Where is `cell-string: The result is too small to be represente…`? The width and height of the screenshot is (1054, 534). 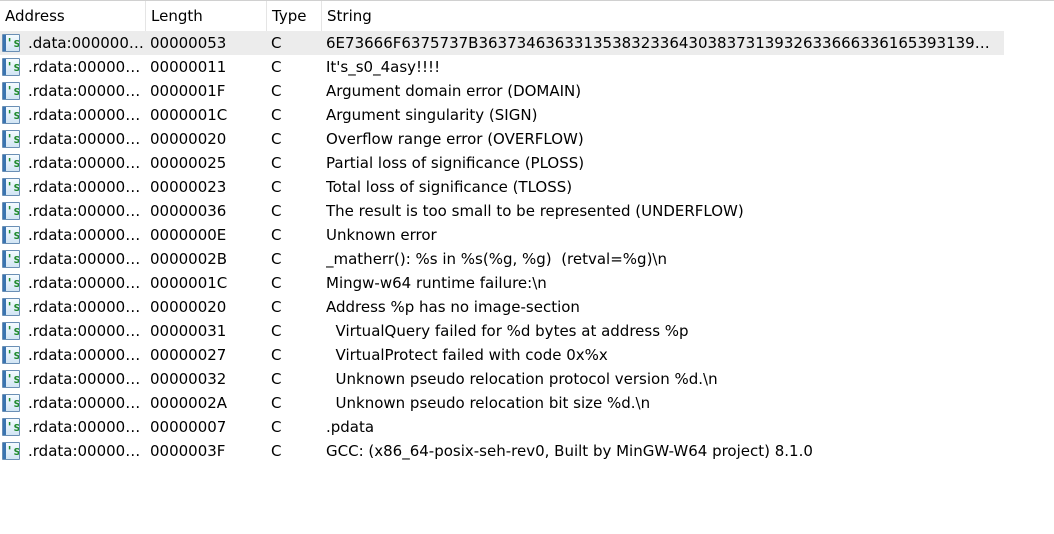 cell-string: The result is too small to be represente… is located at coordinates (535, 211).